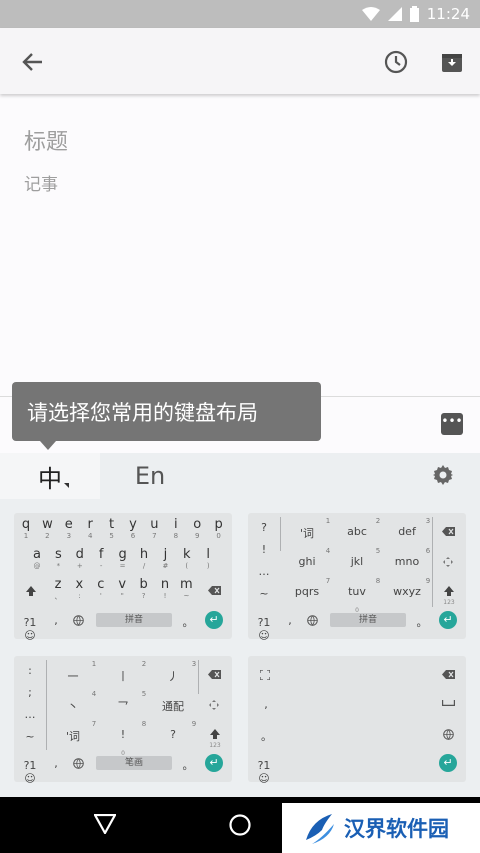 The image size is (480, 853). I want to click on key-hint: ", so click(122, 596).